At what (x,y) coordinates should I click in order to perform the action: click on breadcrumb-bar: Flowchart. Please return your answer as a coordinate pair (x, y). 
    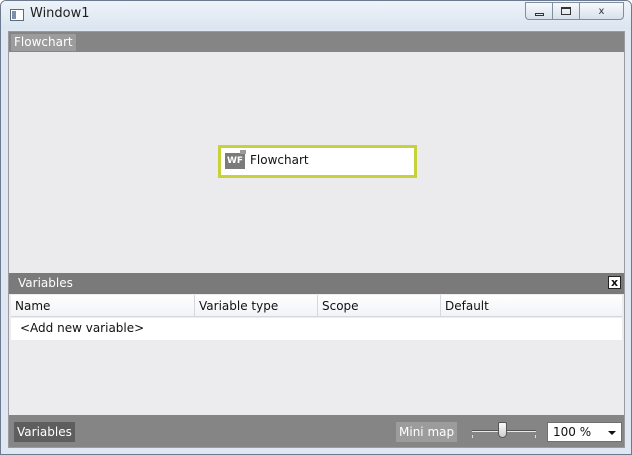
    Looking at the image, I should click on (316, 42).